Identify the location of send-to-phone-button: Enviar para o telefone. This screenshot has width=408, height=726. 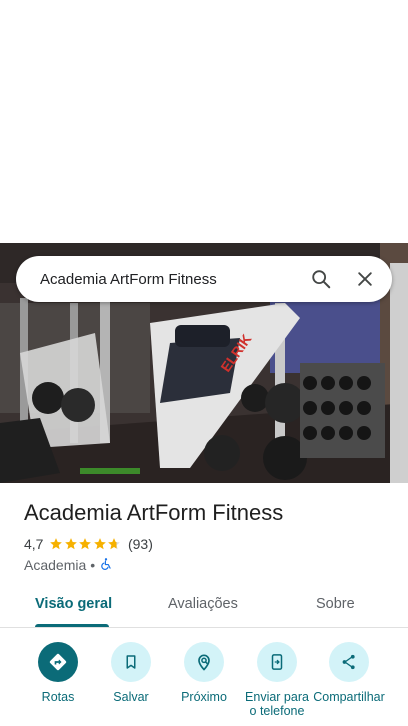
(277, 680).